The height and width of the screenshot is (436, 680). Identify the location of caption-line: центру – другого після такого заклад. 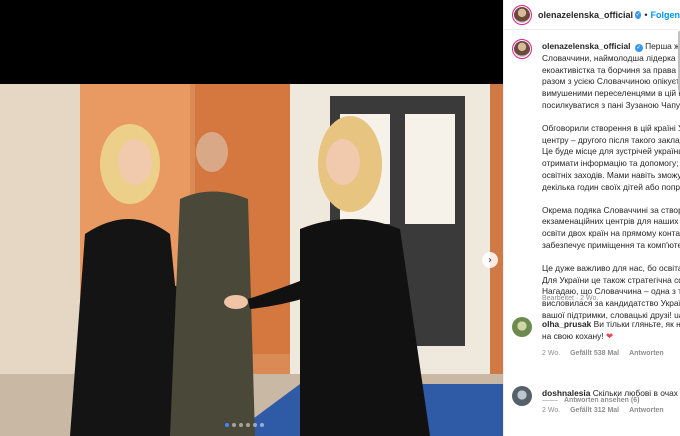
(611, 139).